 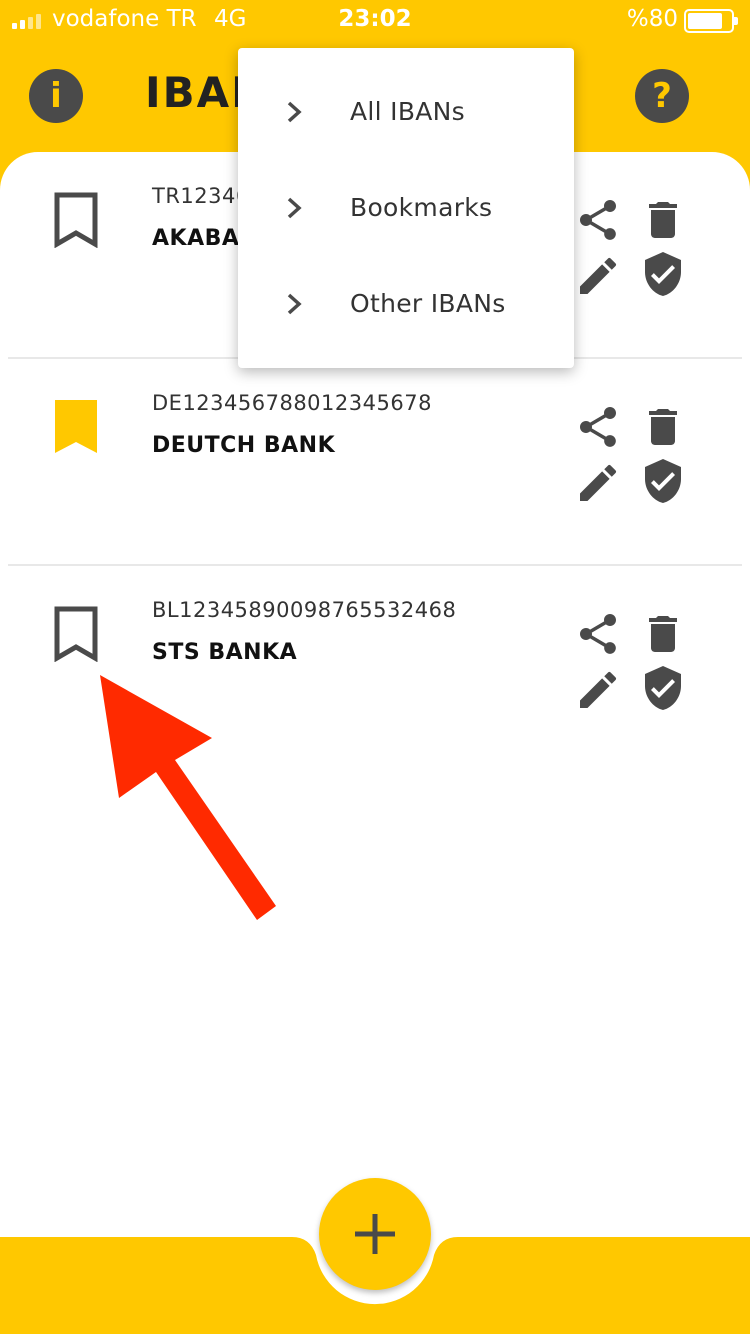 What do you see at coordinates (705, 21) in the screenshot?
I see `battery-fill` at bounding box center [705, 21].